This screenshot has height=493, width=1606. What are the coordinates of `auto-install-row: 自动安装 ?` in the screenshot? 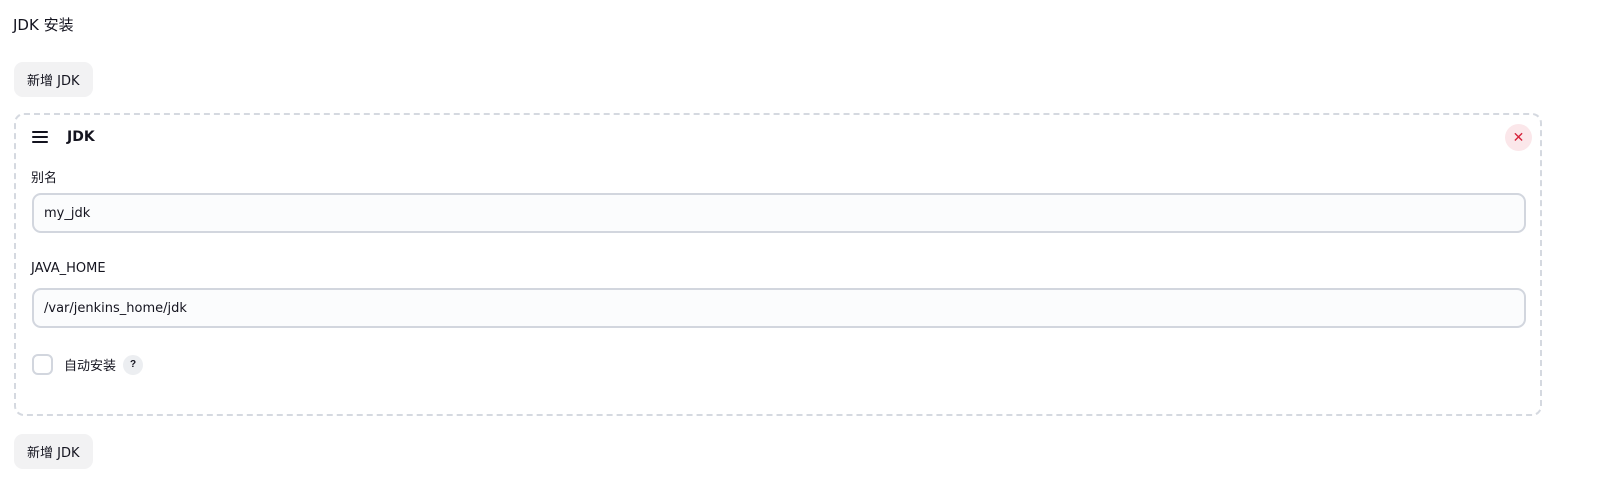 It's located at (88, 364).